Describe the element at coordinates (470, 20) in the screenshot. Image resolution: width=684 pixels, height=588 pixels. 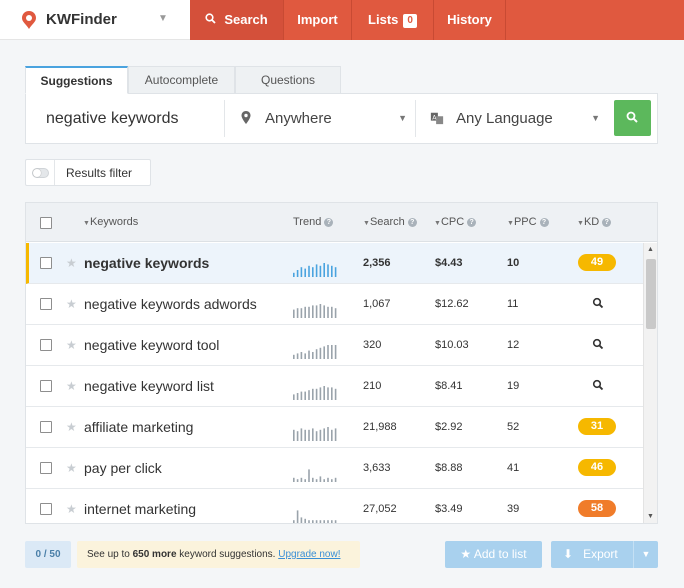
I see `nav-history: History` at that location.